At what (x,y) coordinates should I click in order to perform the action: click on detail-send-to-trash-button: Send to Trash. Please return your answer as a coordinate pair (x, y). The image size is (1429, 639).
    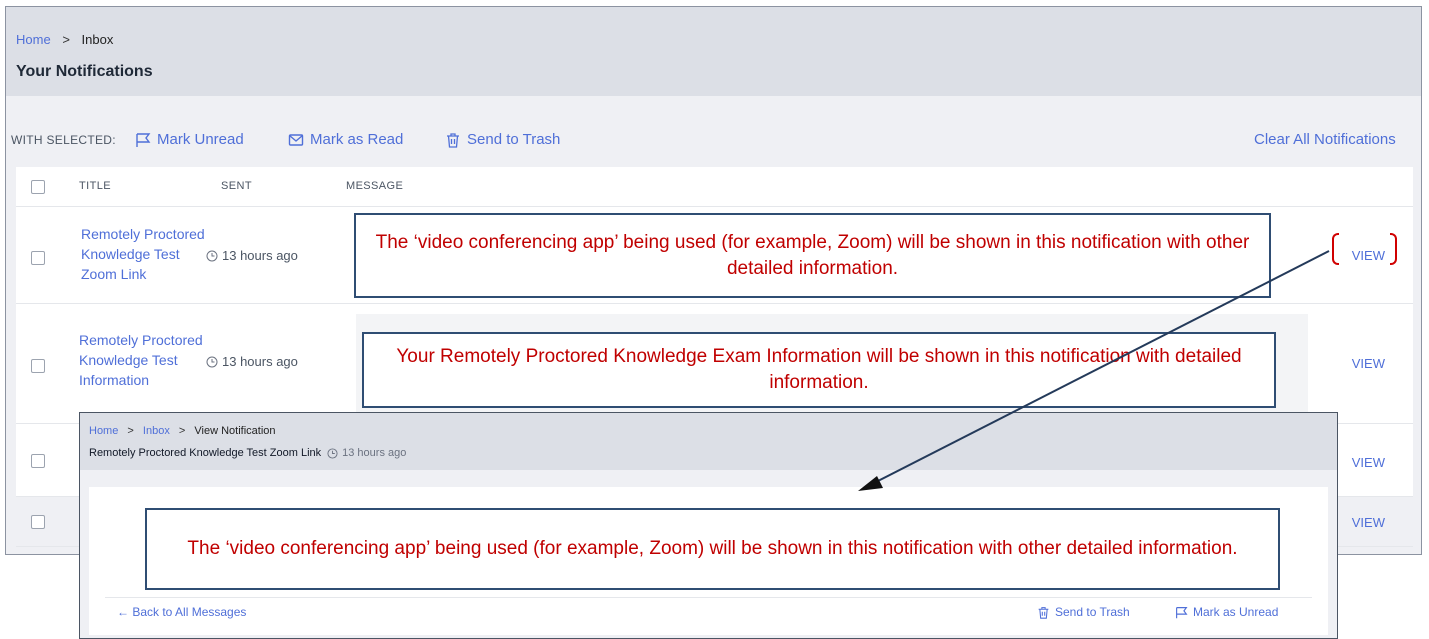
    Looking at the image, I should click on (1083, 612).